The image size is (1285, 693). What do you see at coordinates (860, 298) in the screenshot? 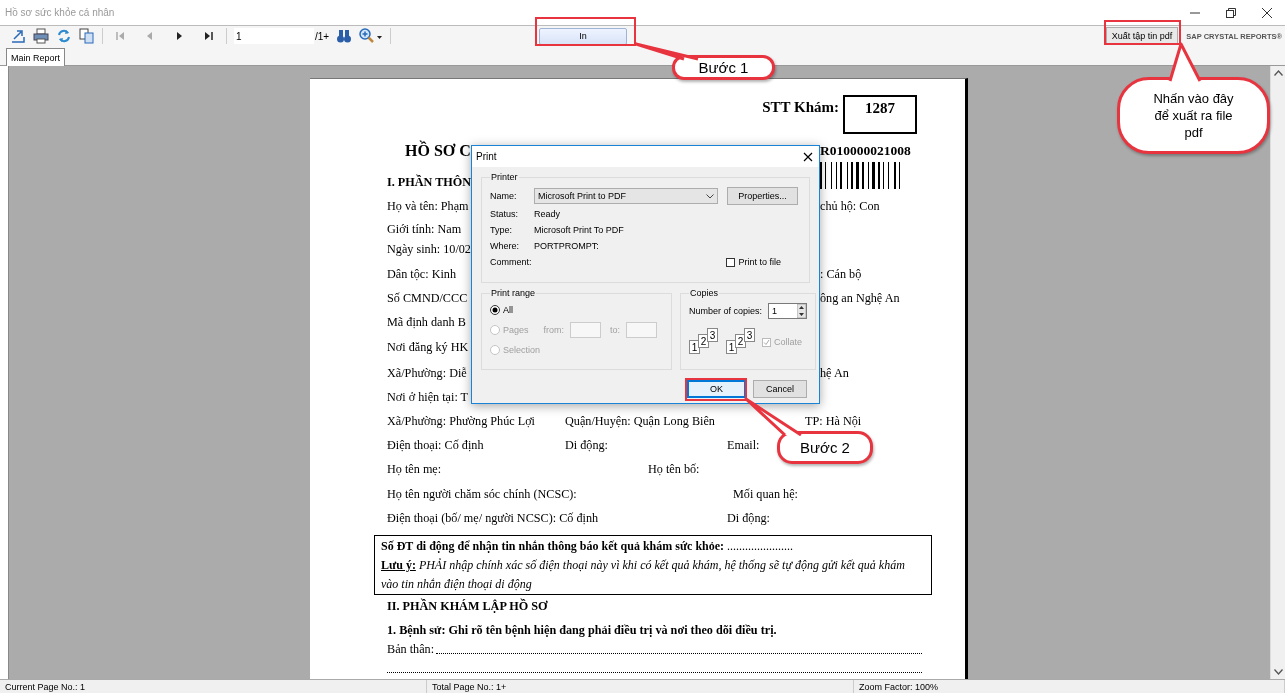
I see `form-field-text: ông an Nghệ An` at bounding box center [860, 298].